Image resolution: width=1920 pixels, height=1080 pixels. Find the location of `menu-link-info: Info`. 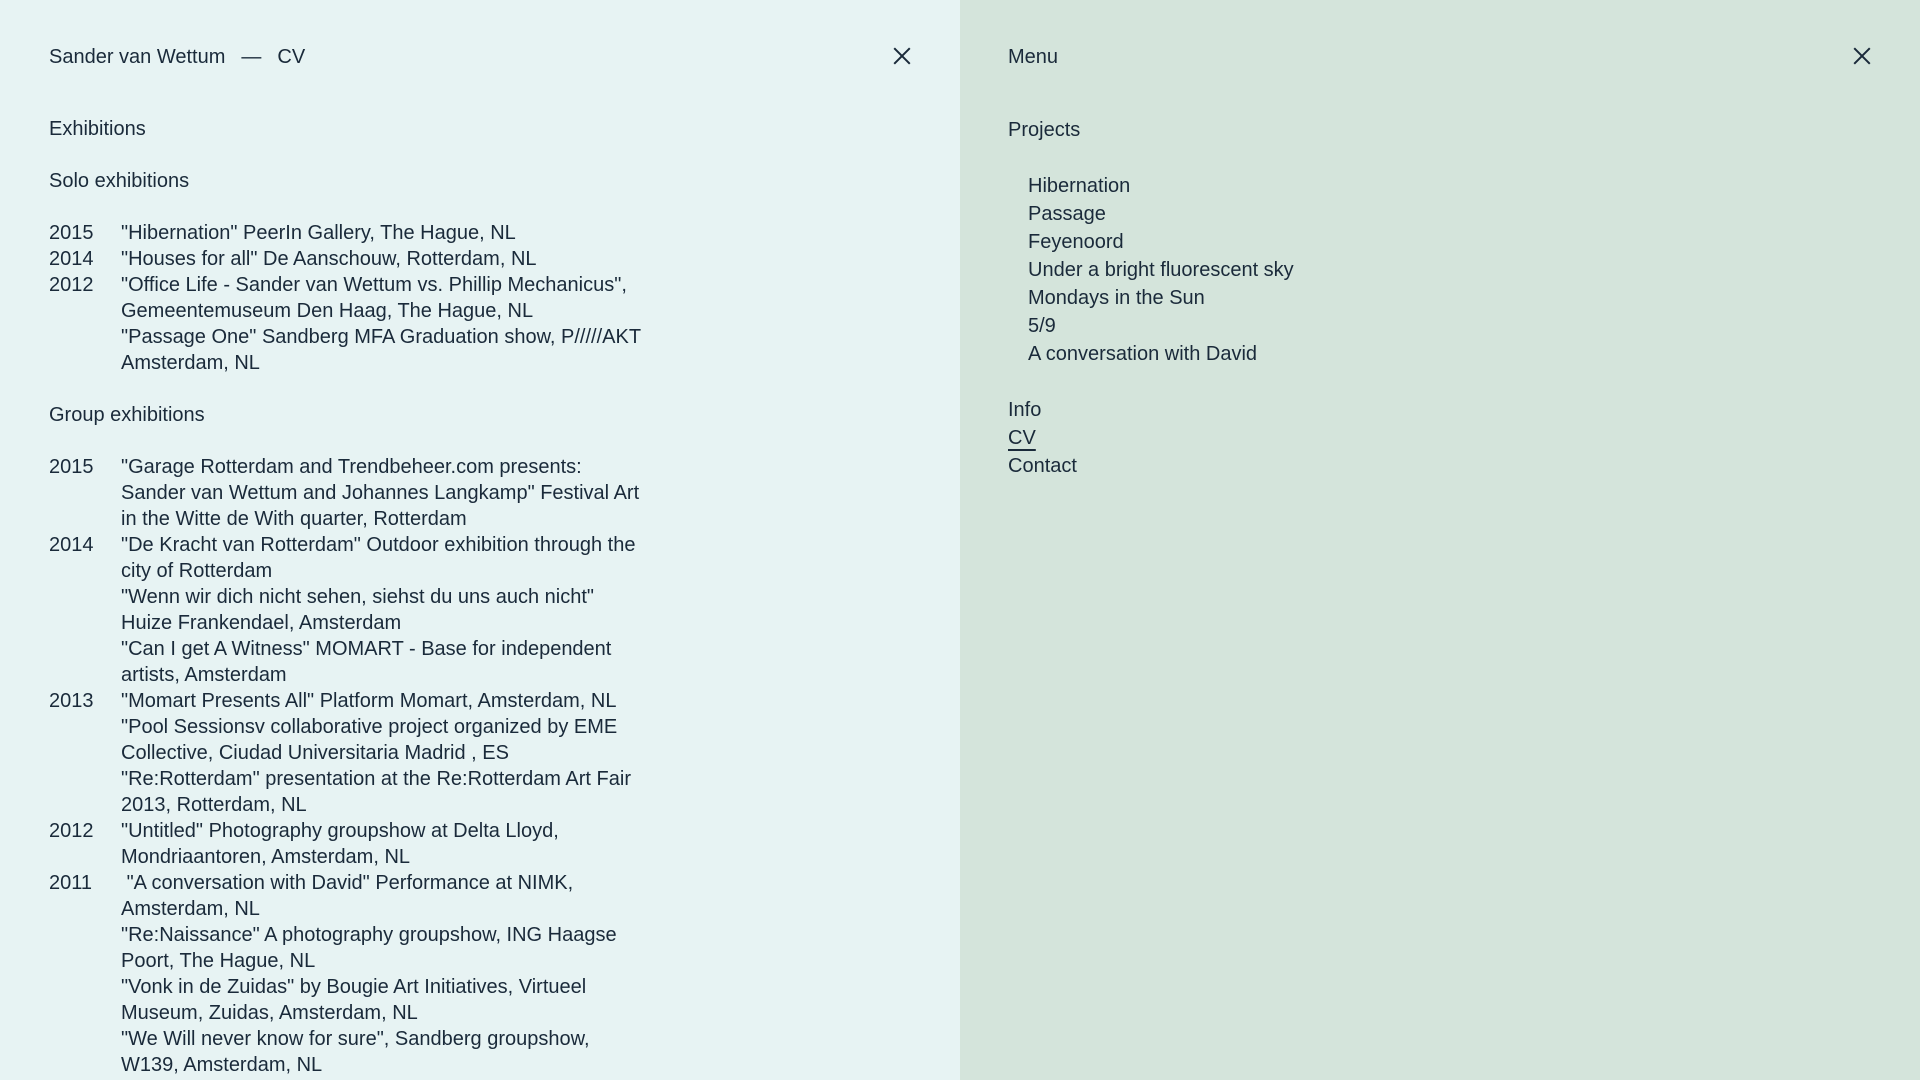

menu-link-info: Info is located at coordinates (1440, 410).